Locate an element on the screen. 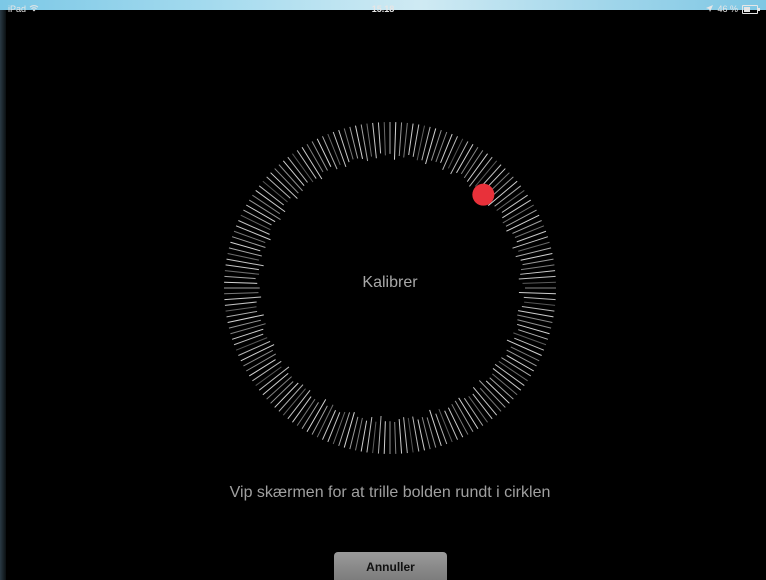 This screenshot has height=580, width=766. battery-icon is located at coordinates (751, 9).